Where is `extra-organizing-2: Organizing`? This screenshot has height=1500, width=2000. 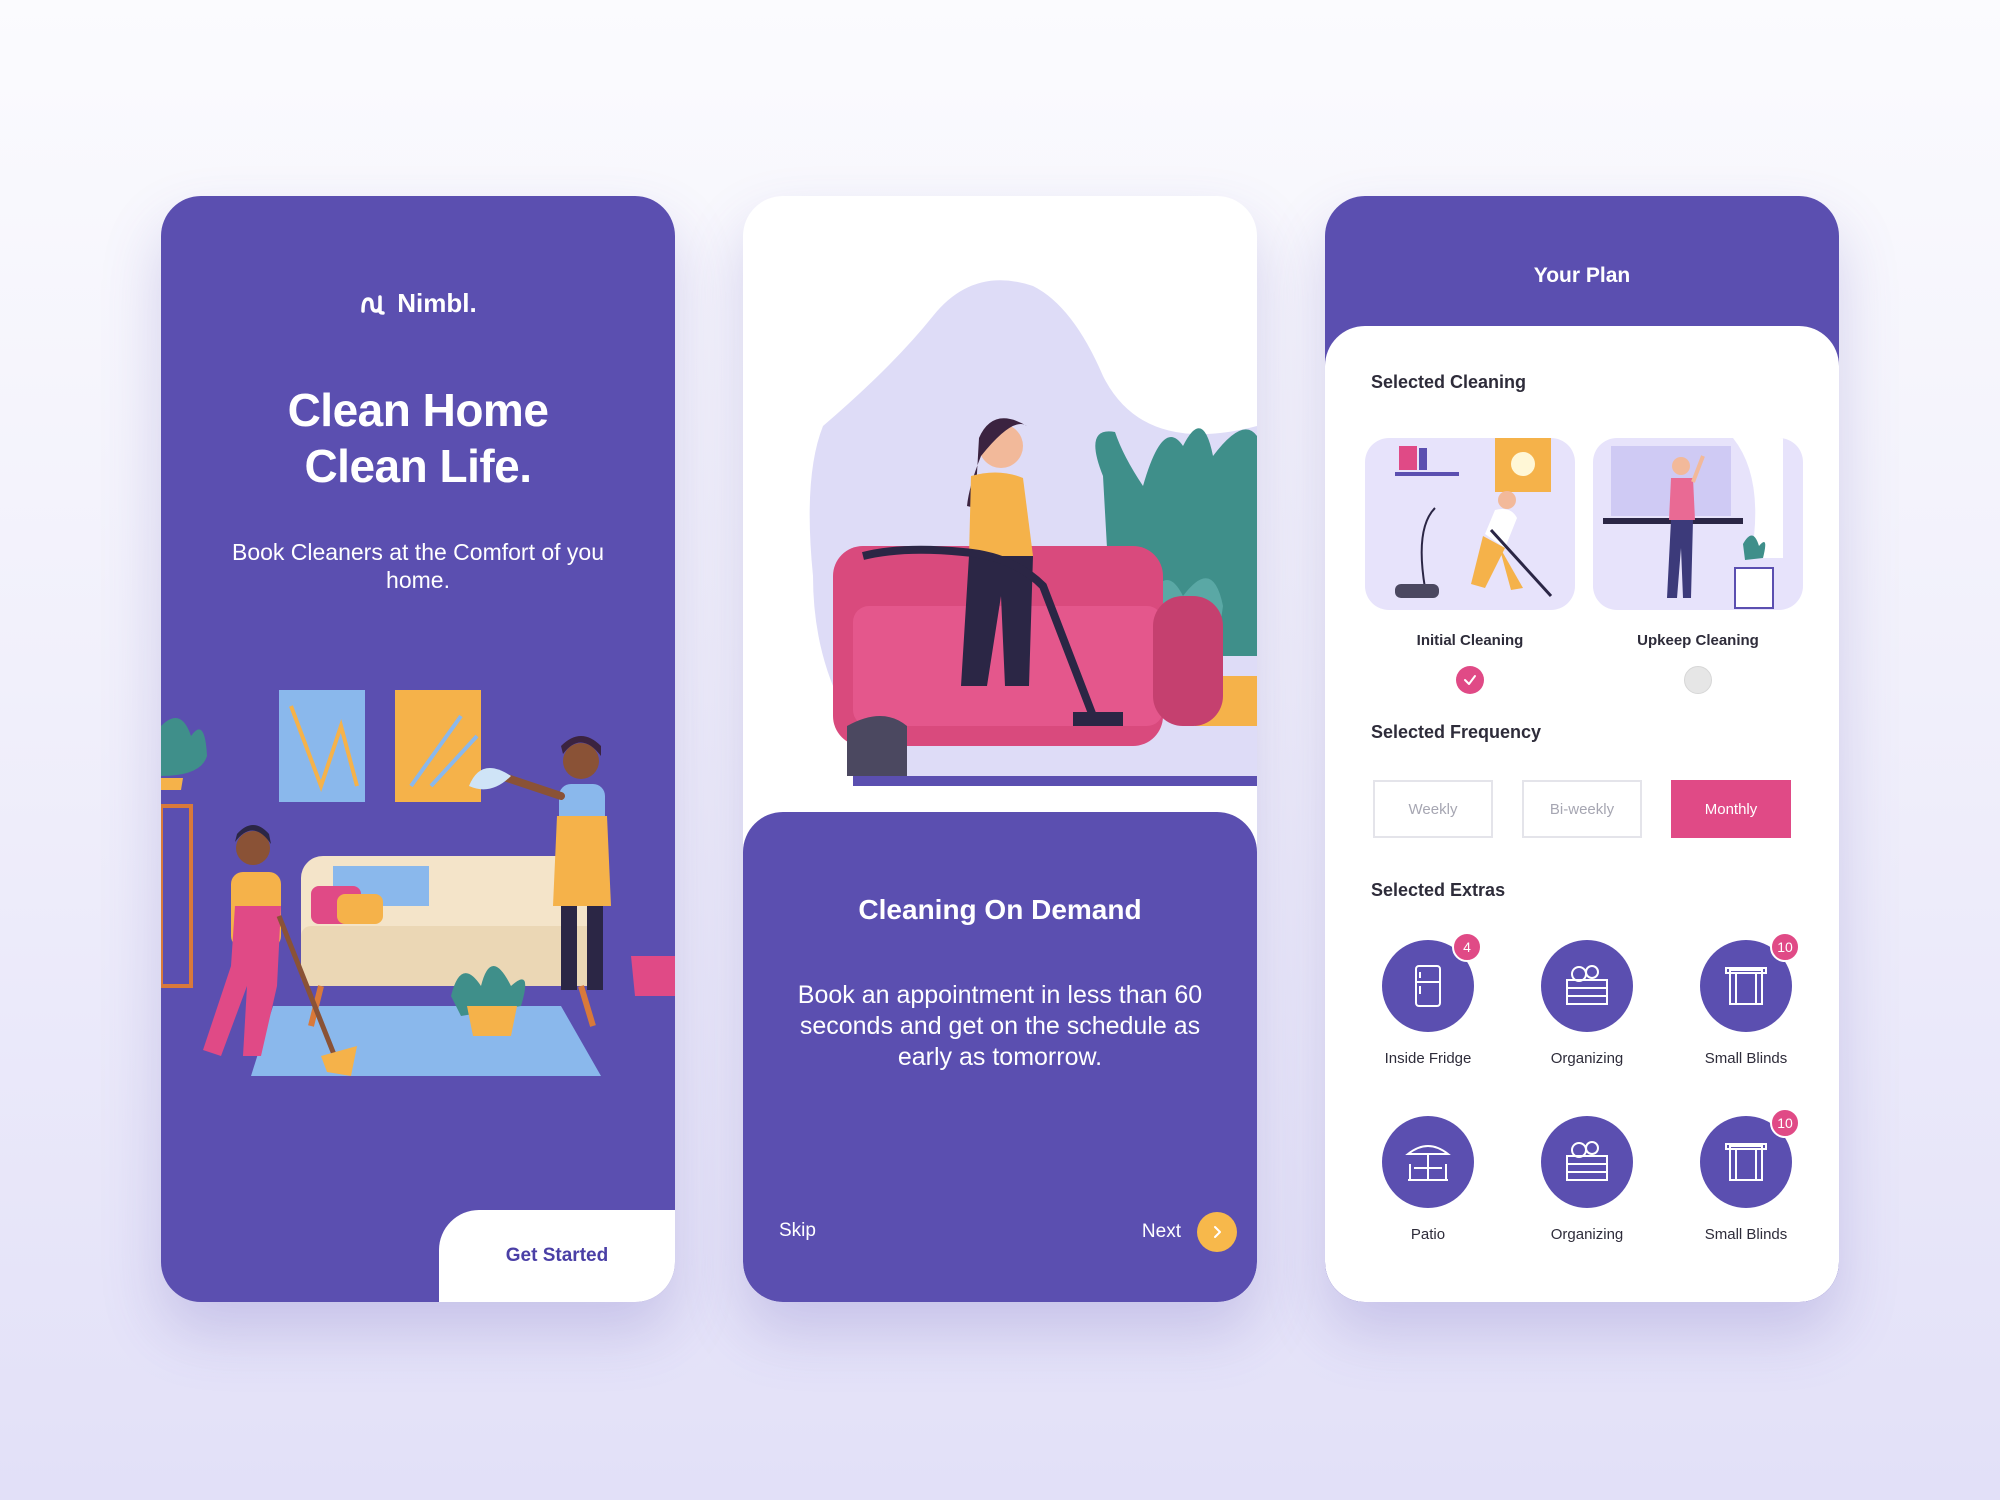
extra-organizing-2: Organizing is located at coordinates (1587, 1179).